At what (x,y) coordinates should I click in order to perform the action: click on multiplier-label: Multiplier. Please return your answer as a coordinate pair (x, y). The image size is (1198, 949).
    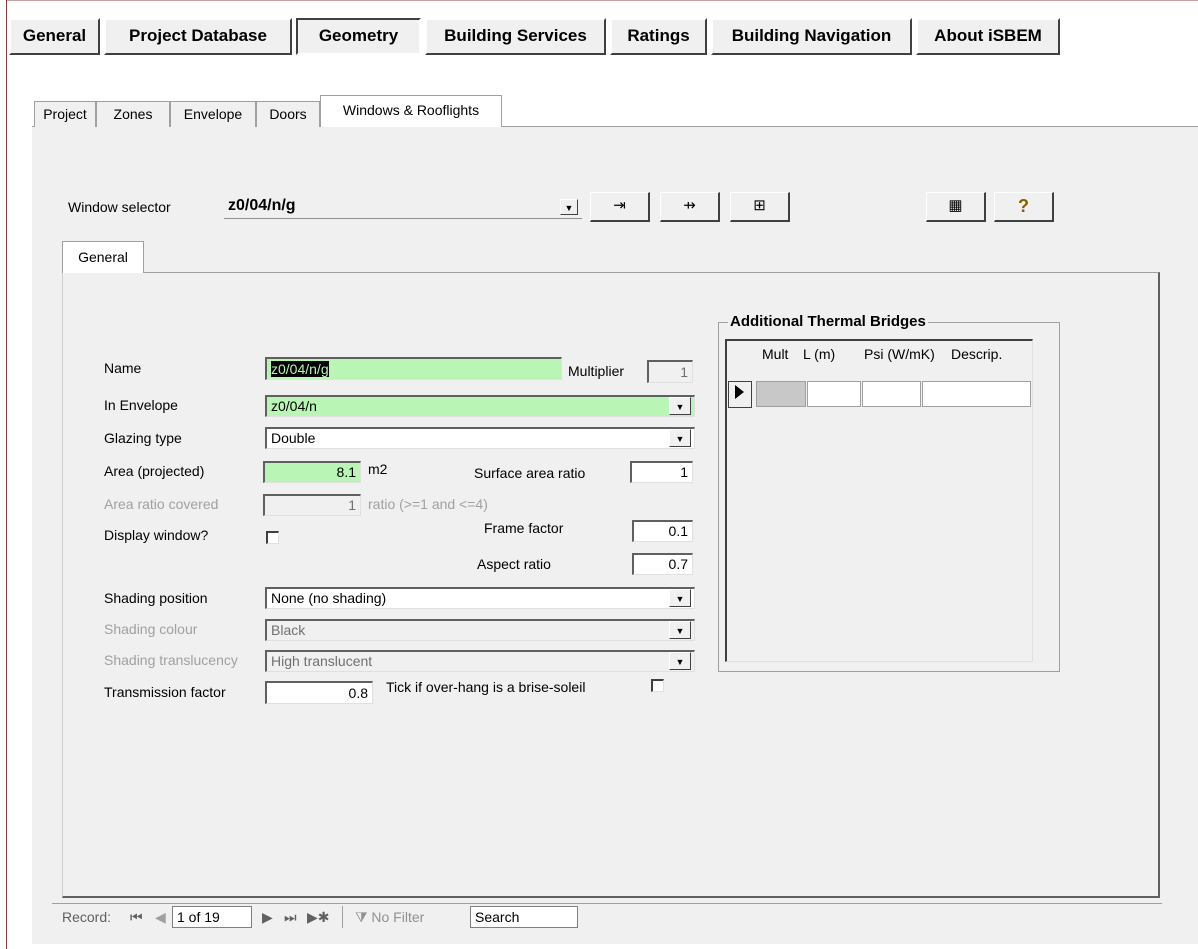
    Looking at the image, I should click on (596, 371).